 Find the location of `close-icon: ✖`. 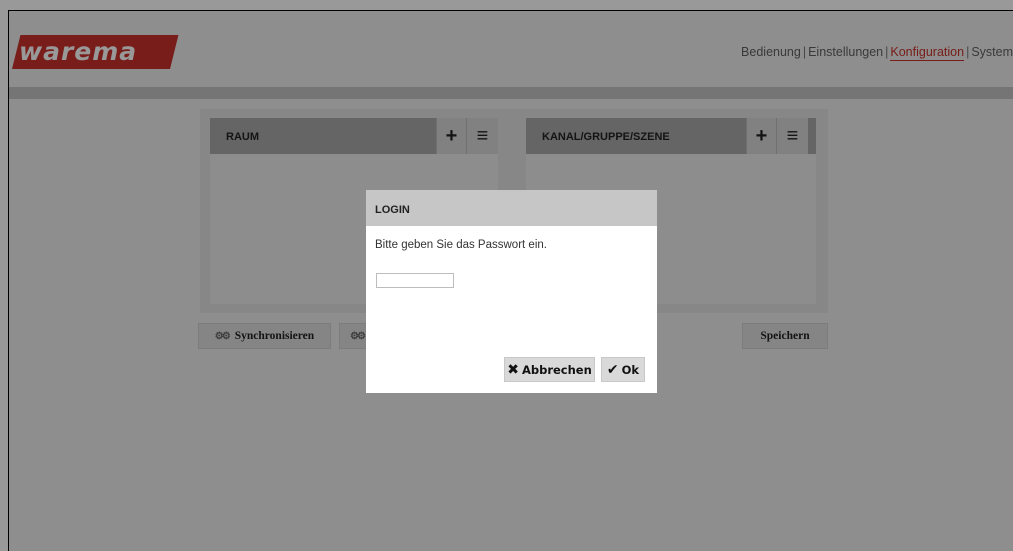

close-icon: ✖ is located at coordinates (513, 369).